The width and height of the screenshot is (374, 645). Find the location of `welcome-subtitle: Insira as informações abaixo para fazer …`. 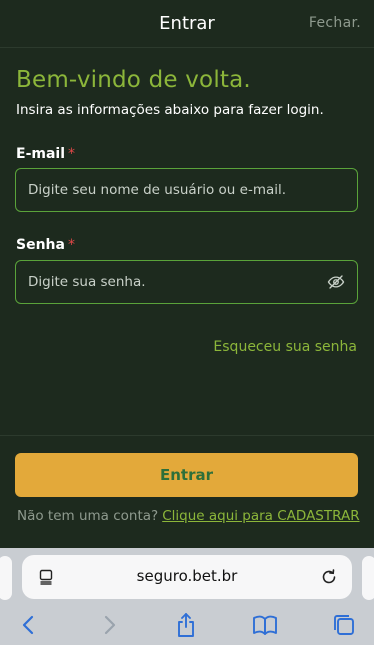

welcome-subtitle: Insira as informações abaixo para fazer … is located at coordinates (170, 110).